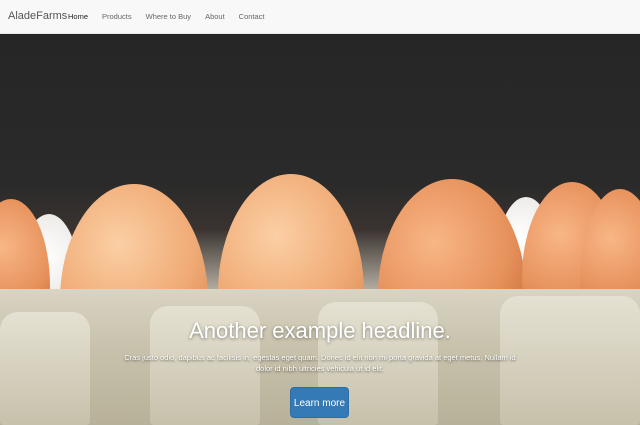  What do you see at coordinates (570, 360) in the screenshot?
I see `tray-cup` at bounding box center [570, 360].